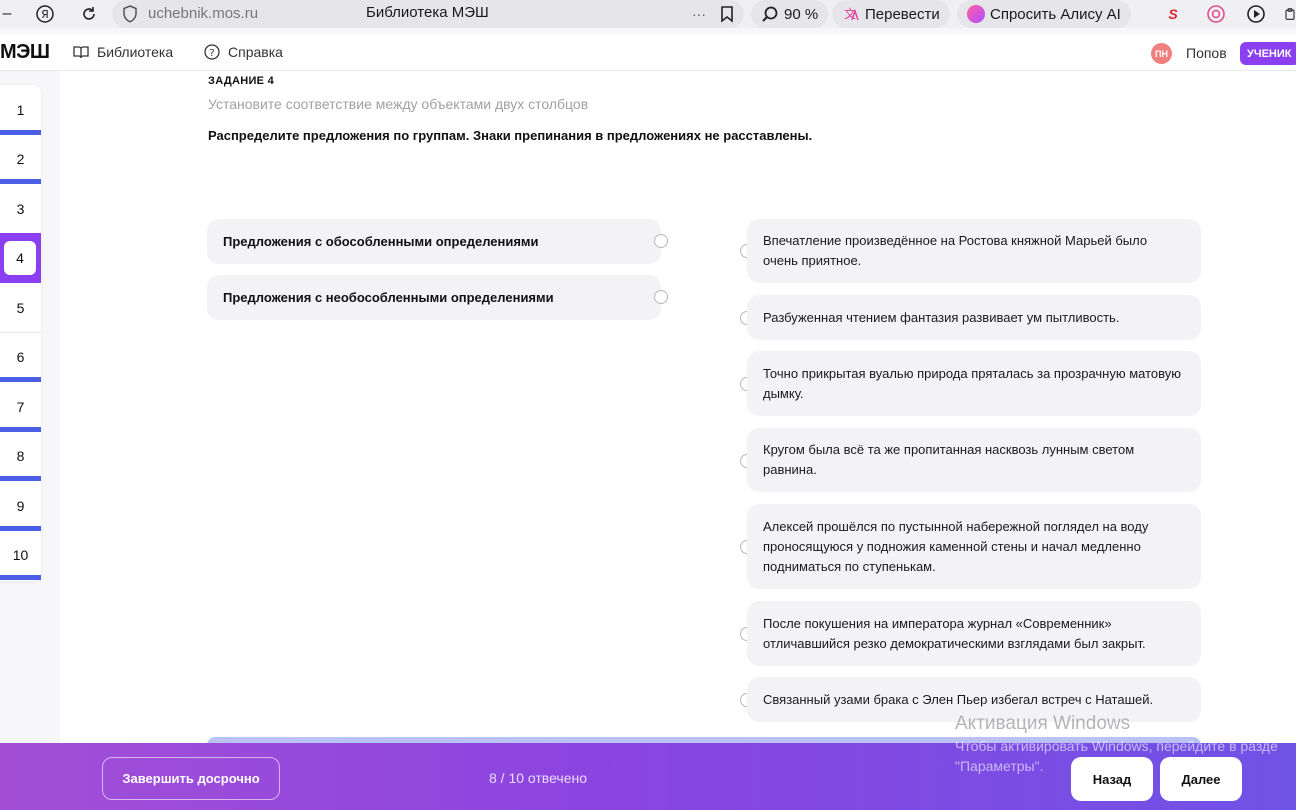 This screenshot has height=810, width=1296. I want to click on help-icon: ?, so click(212, 52).